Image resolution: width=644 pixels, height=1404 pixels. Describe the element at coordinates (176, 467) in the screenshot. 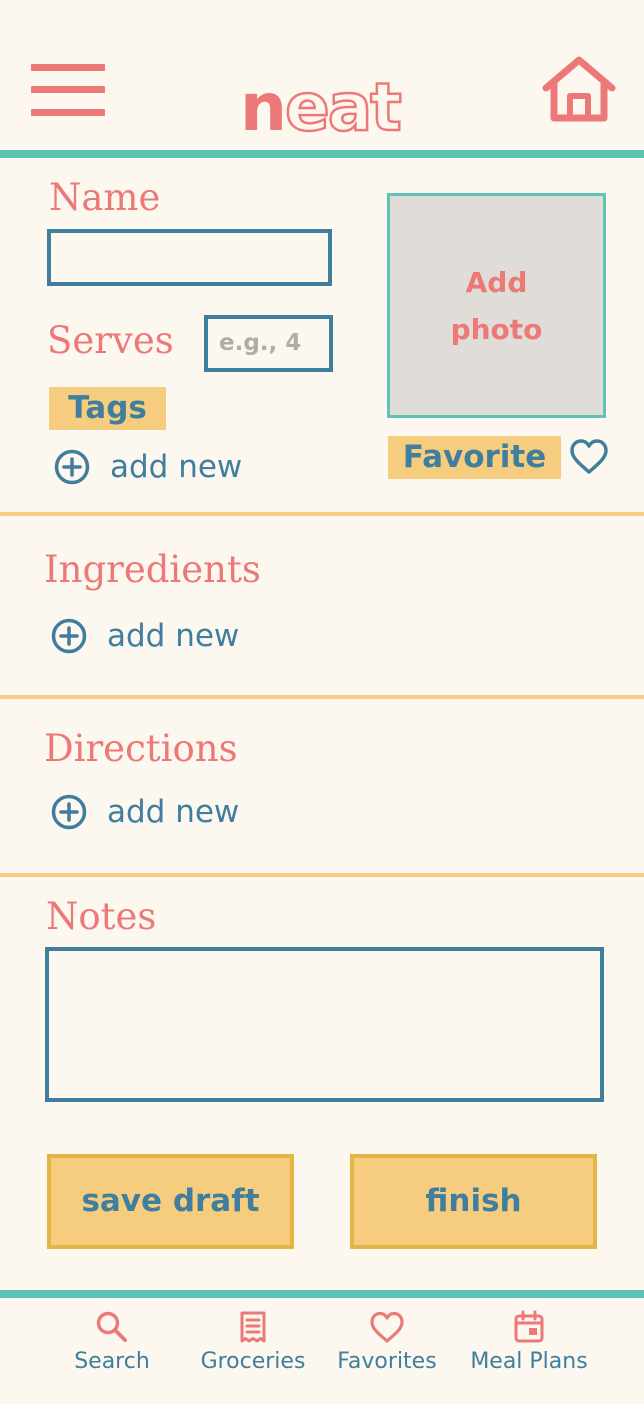

I see `add-tag-label: add new` at that location.